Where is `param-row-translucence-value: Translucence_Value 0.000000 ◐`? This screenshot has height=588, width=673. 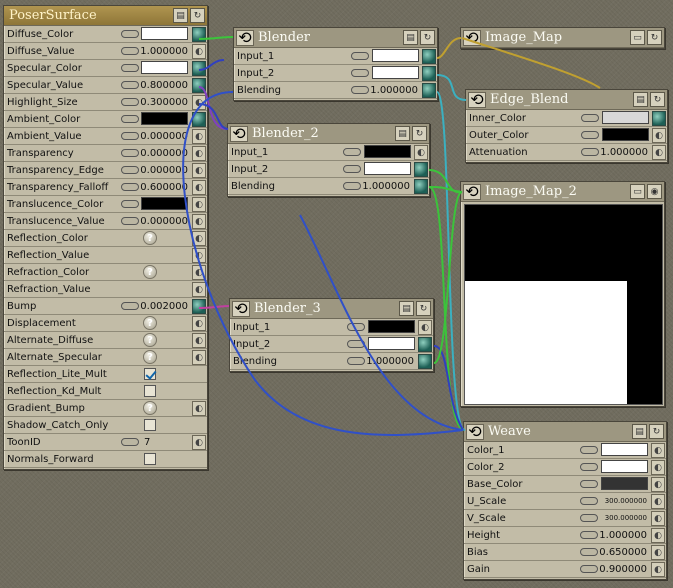
param-row-translucence-value: Translucence_Value 0.000000 ◐ is located at coordinates (105, 221).